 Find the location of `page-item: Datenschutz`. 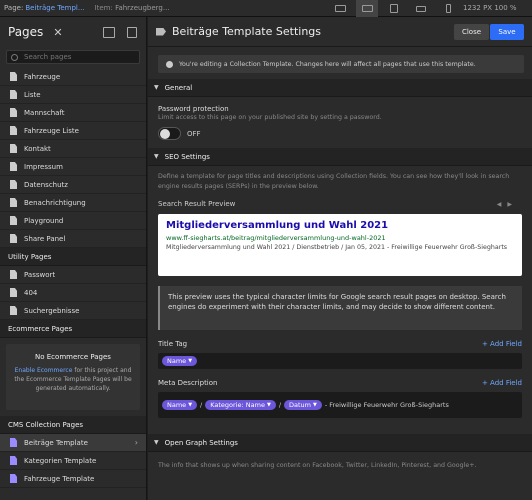

page-item: Datenschutz is located at coordinates (73, 185).